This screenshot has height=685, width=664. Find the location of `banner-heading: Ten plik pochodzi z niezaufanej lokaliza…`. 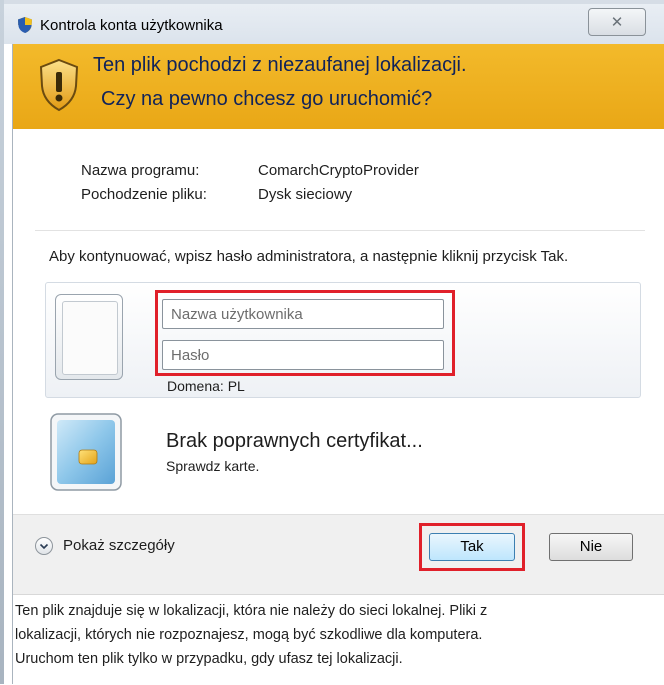

banner-heading: Ten plik pochodzi z niezaufanej lokaliza… is located at coordinates (280, 65).